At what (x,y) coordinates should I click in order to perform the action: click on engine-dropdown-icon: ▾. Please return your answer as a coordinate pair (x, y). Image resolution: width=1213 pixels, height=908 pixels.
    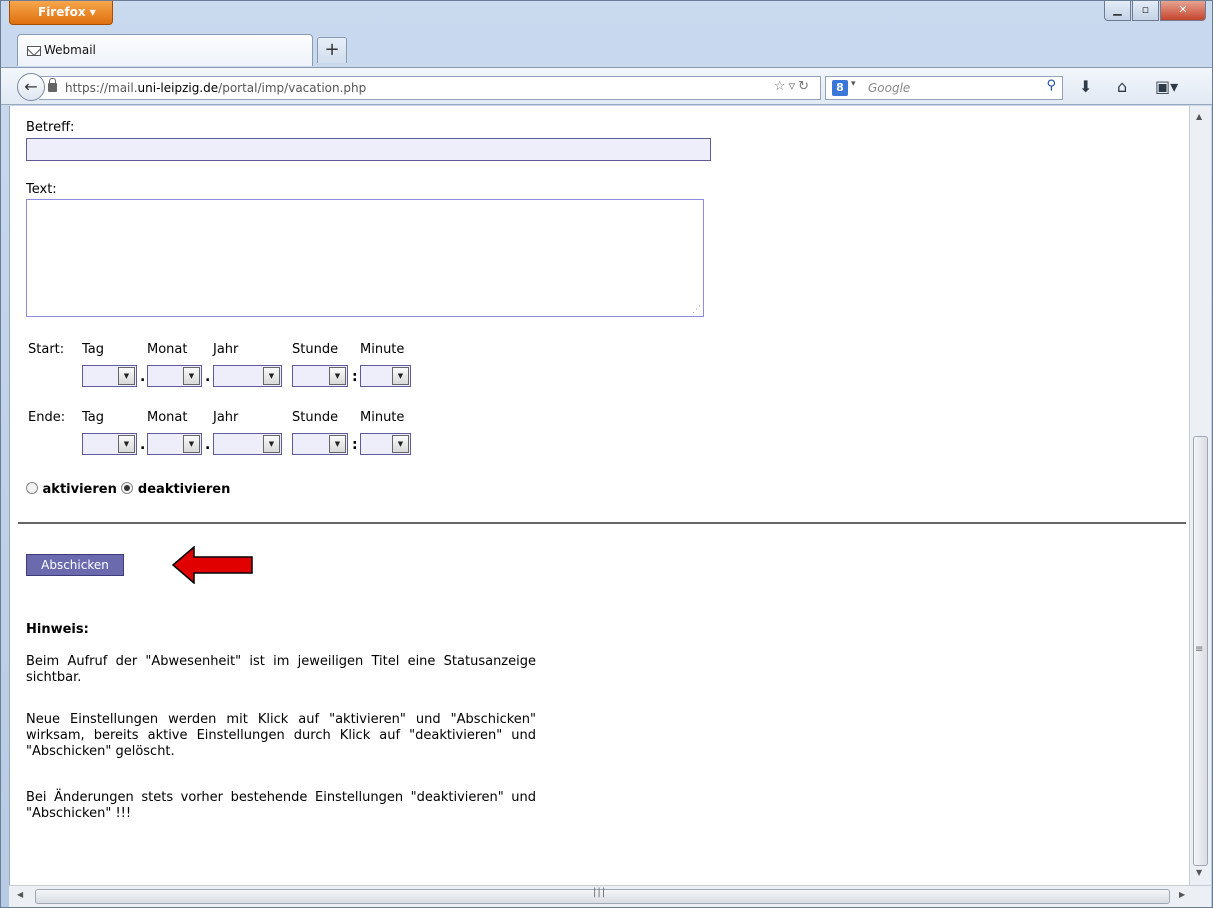
    Looking at the image, I should click on (853, 84).